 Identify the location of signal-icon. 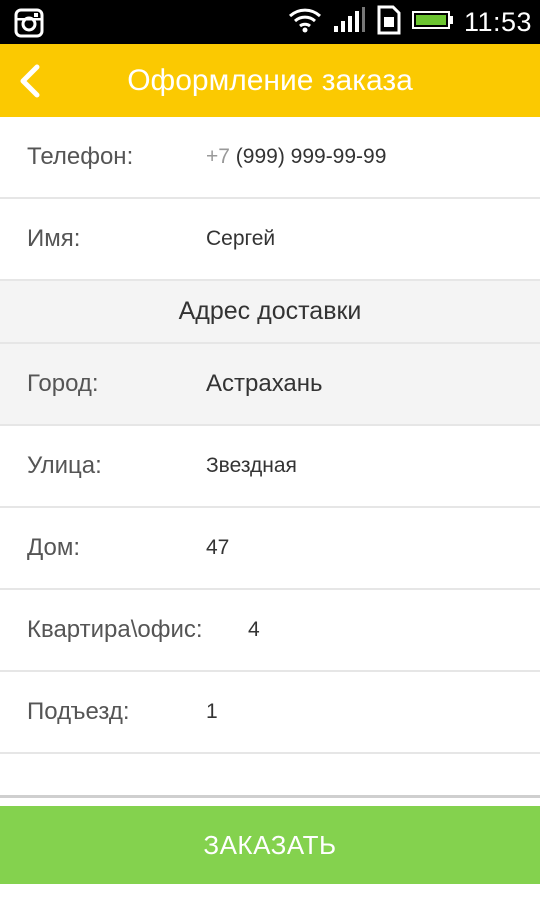
(349, 22).